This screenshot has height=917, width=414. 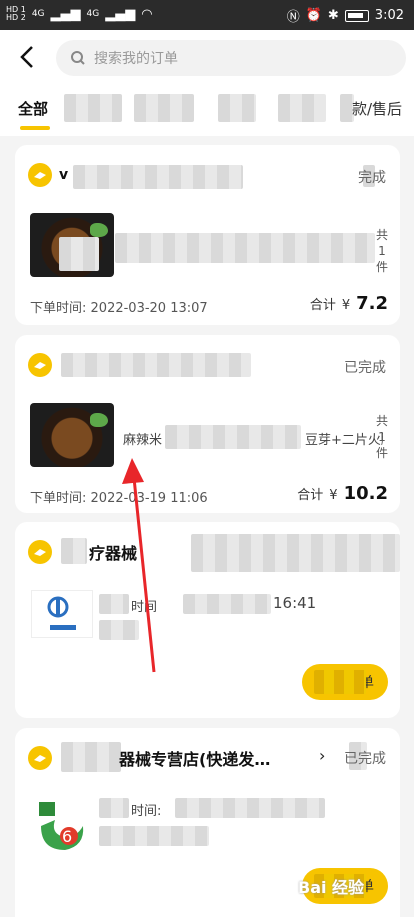 What do you see at coordinates (144, 607) in the screenshot?
I see `info-label: 时间` at bounding box center [144, 607].